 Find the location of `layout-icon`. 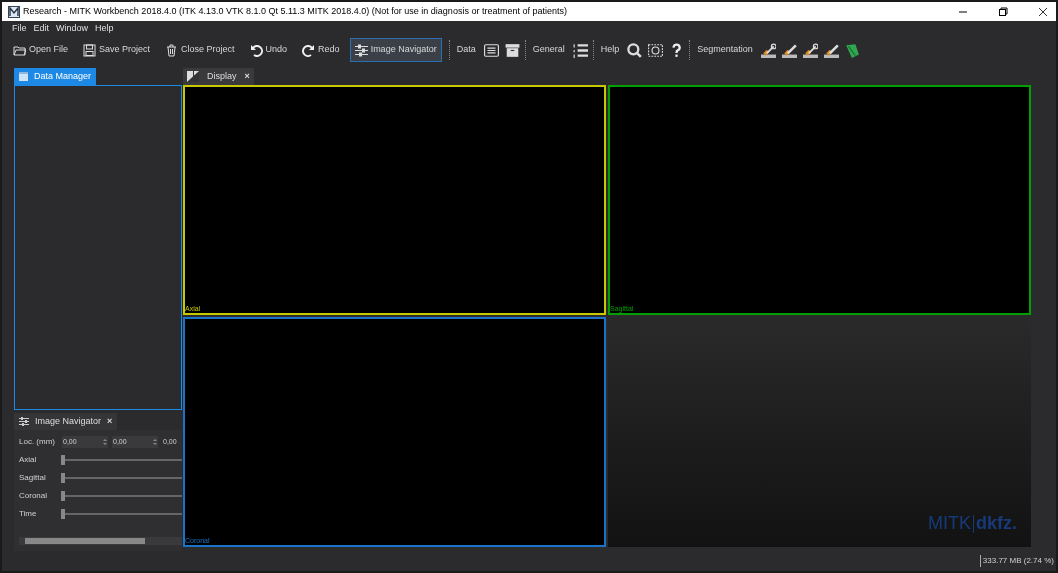

layout-icon is located at coordinates (193, 76).